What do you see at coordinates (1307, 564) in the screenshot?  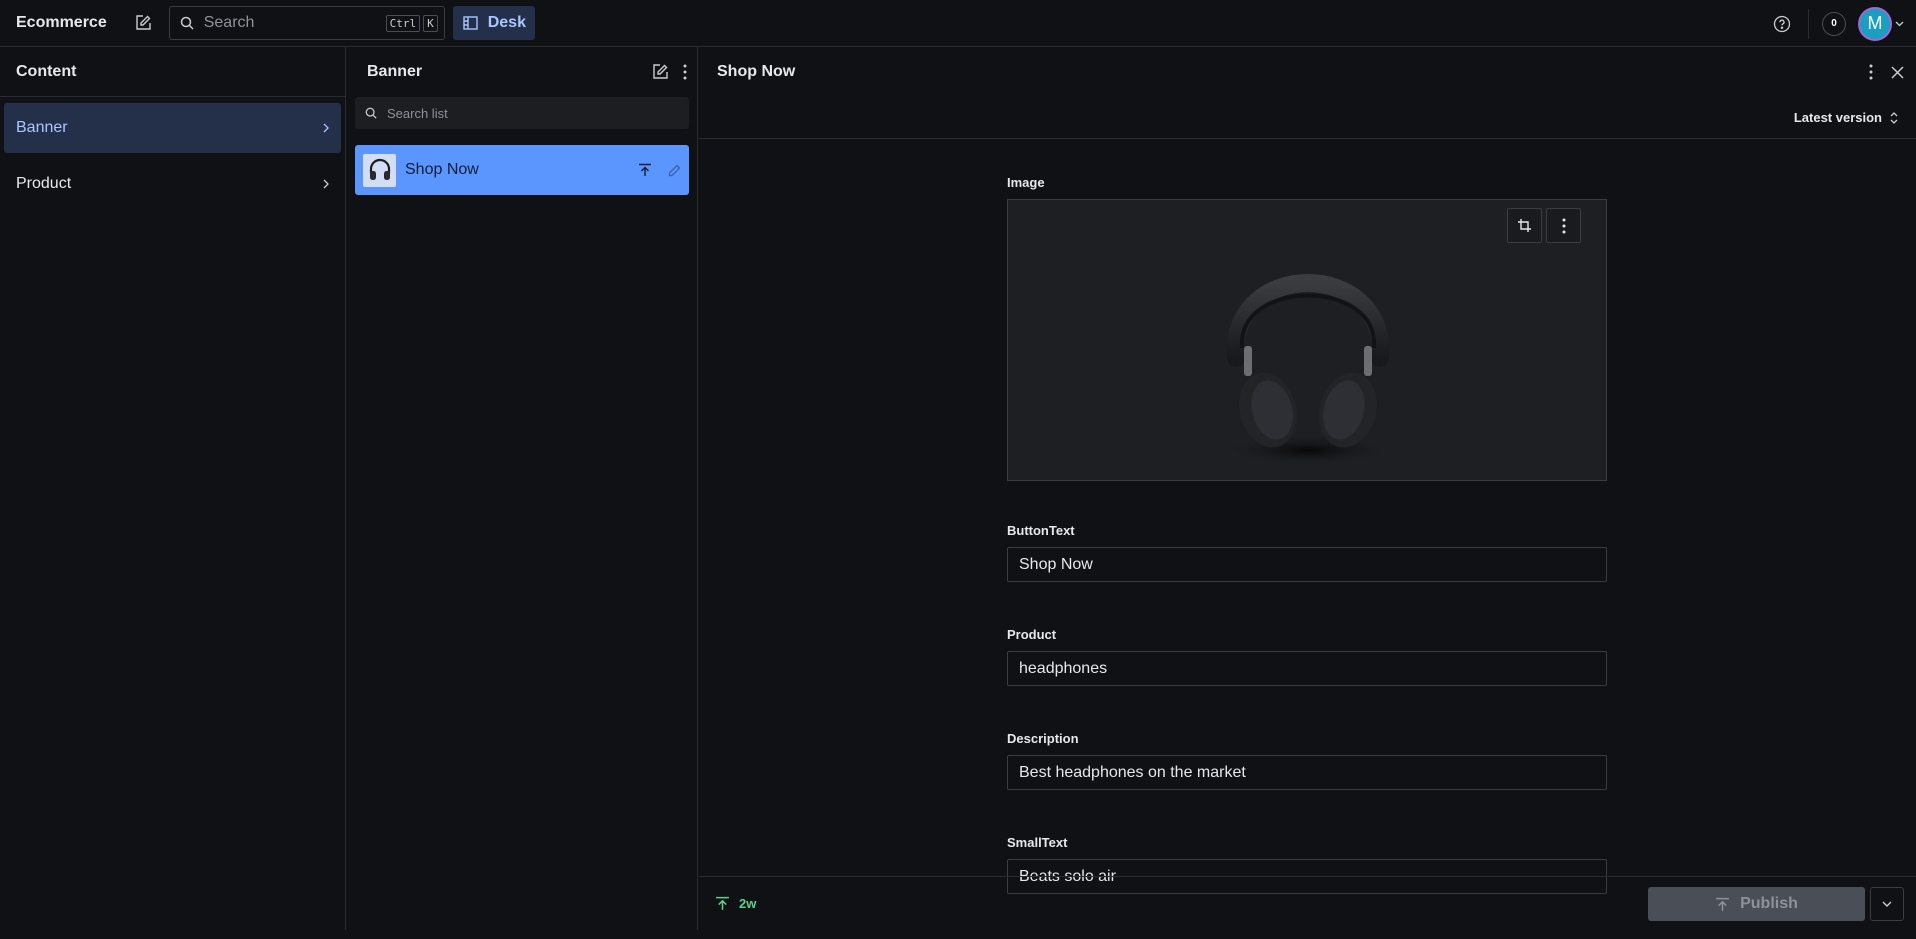 I see `buttontext-input: Shop Now` at bounding box center [1307, 564].